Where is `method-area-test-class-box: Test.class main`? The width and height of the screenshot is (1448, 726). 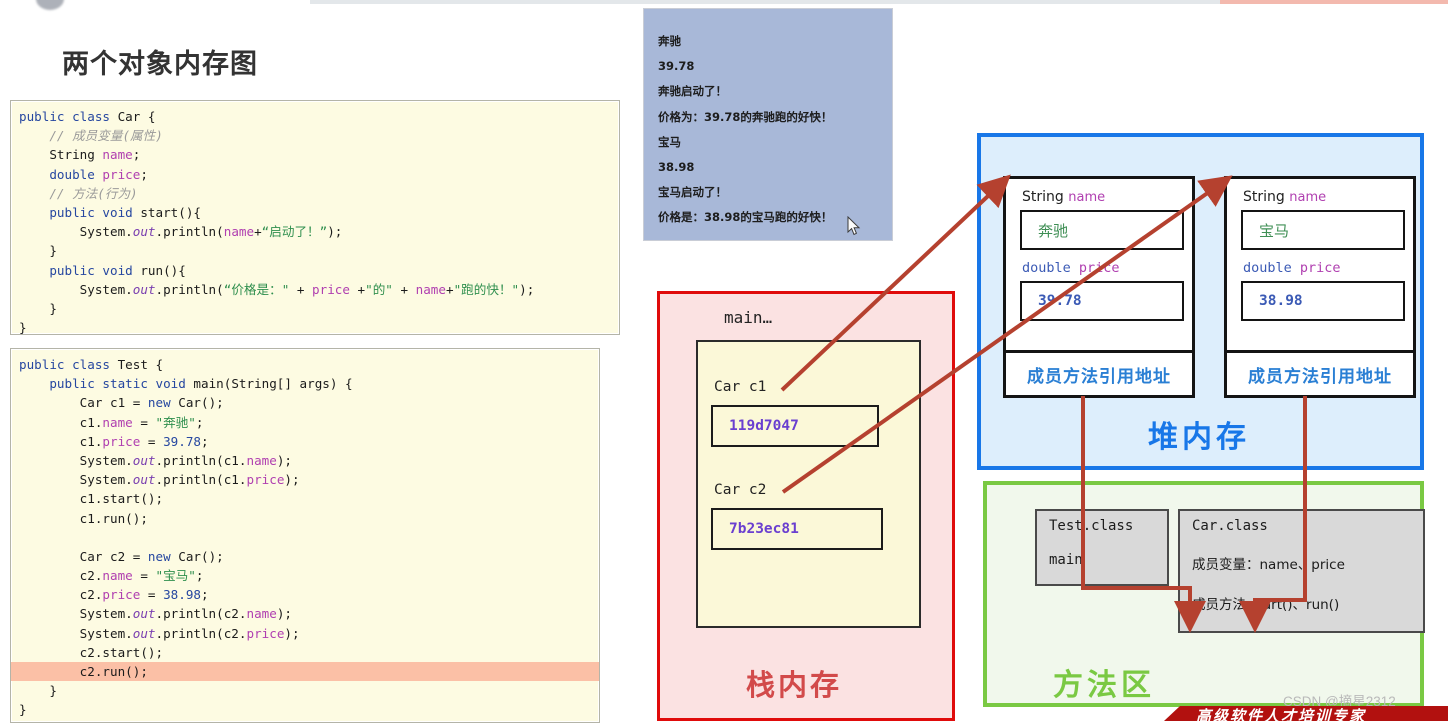
method-area-test-class-box: Test.class main is located at coordinates (1102, 547).